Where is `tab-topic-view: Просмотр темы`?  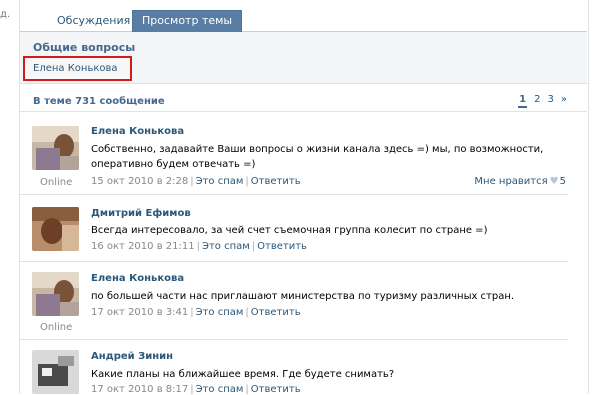 tab-topic-view: Просмотр темы is located at coordinates (187, 21).